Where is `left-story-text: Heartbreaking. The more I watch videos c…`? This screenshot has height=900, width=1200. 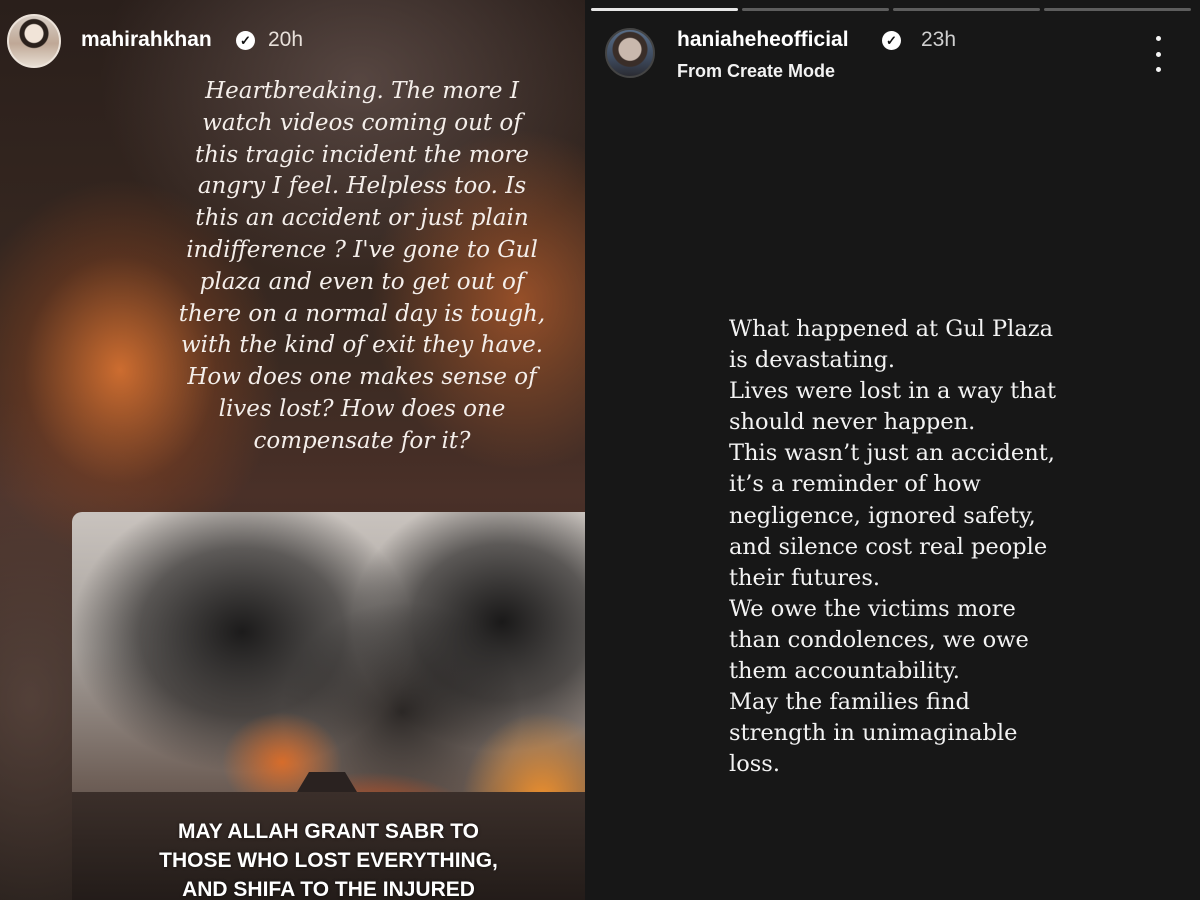 left-story-text: Heartbreaking. The more I watch videos c… is located at coordinates (362, 266).